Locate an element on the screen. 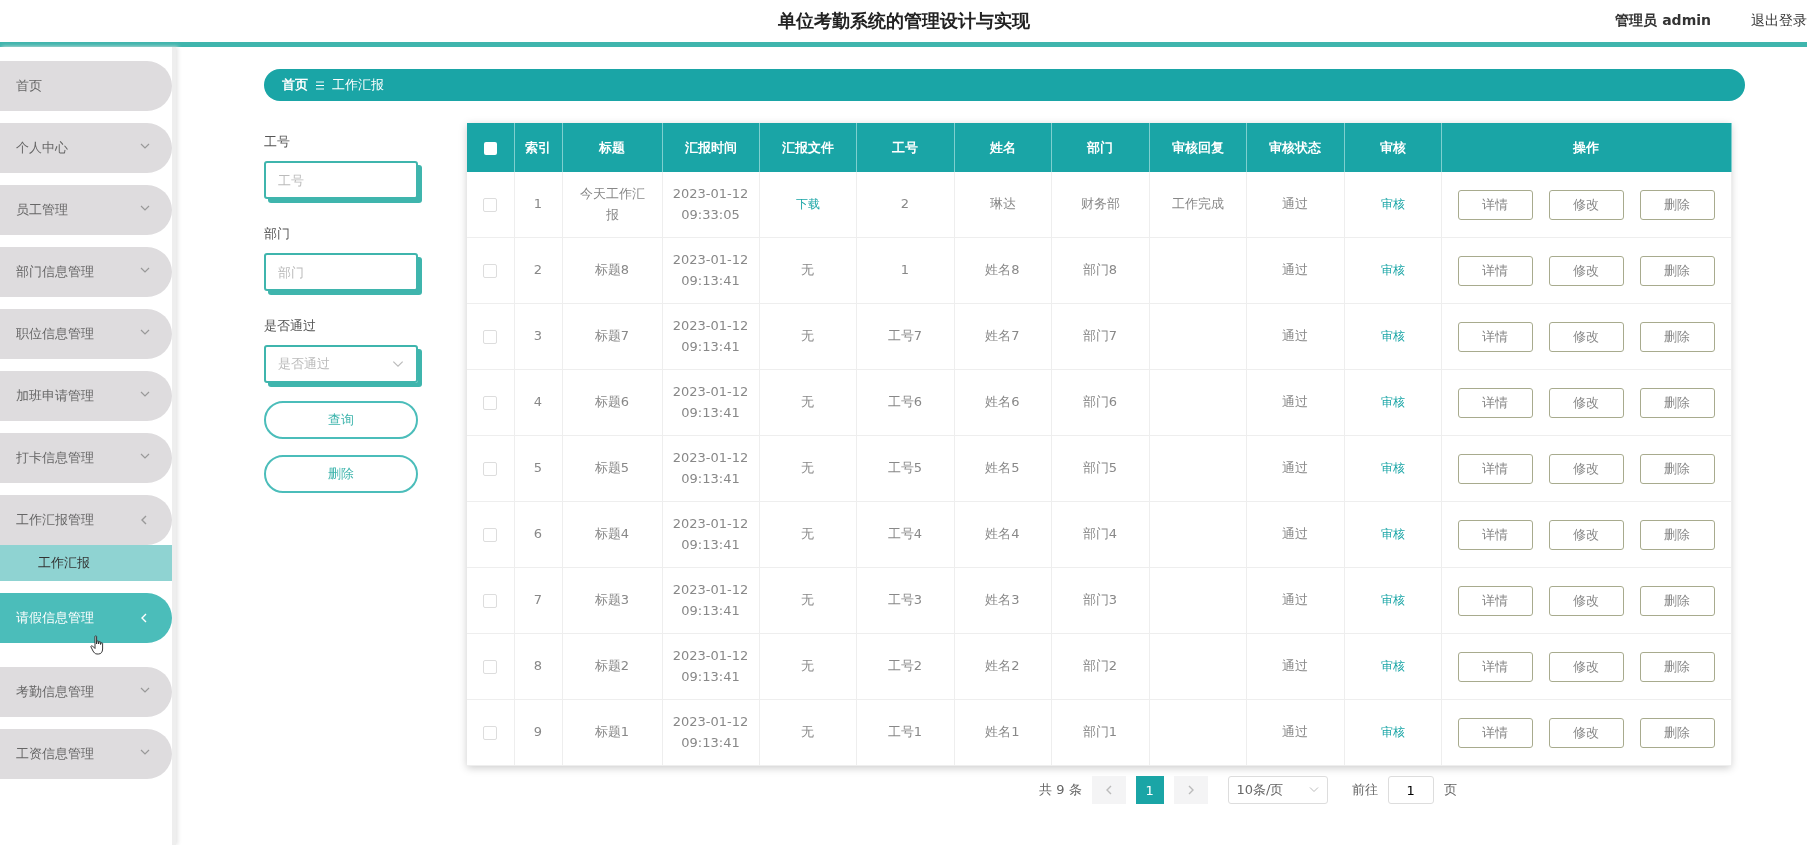  filter-button: 查询 is located at coordinates (341, 420).